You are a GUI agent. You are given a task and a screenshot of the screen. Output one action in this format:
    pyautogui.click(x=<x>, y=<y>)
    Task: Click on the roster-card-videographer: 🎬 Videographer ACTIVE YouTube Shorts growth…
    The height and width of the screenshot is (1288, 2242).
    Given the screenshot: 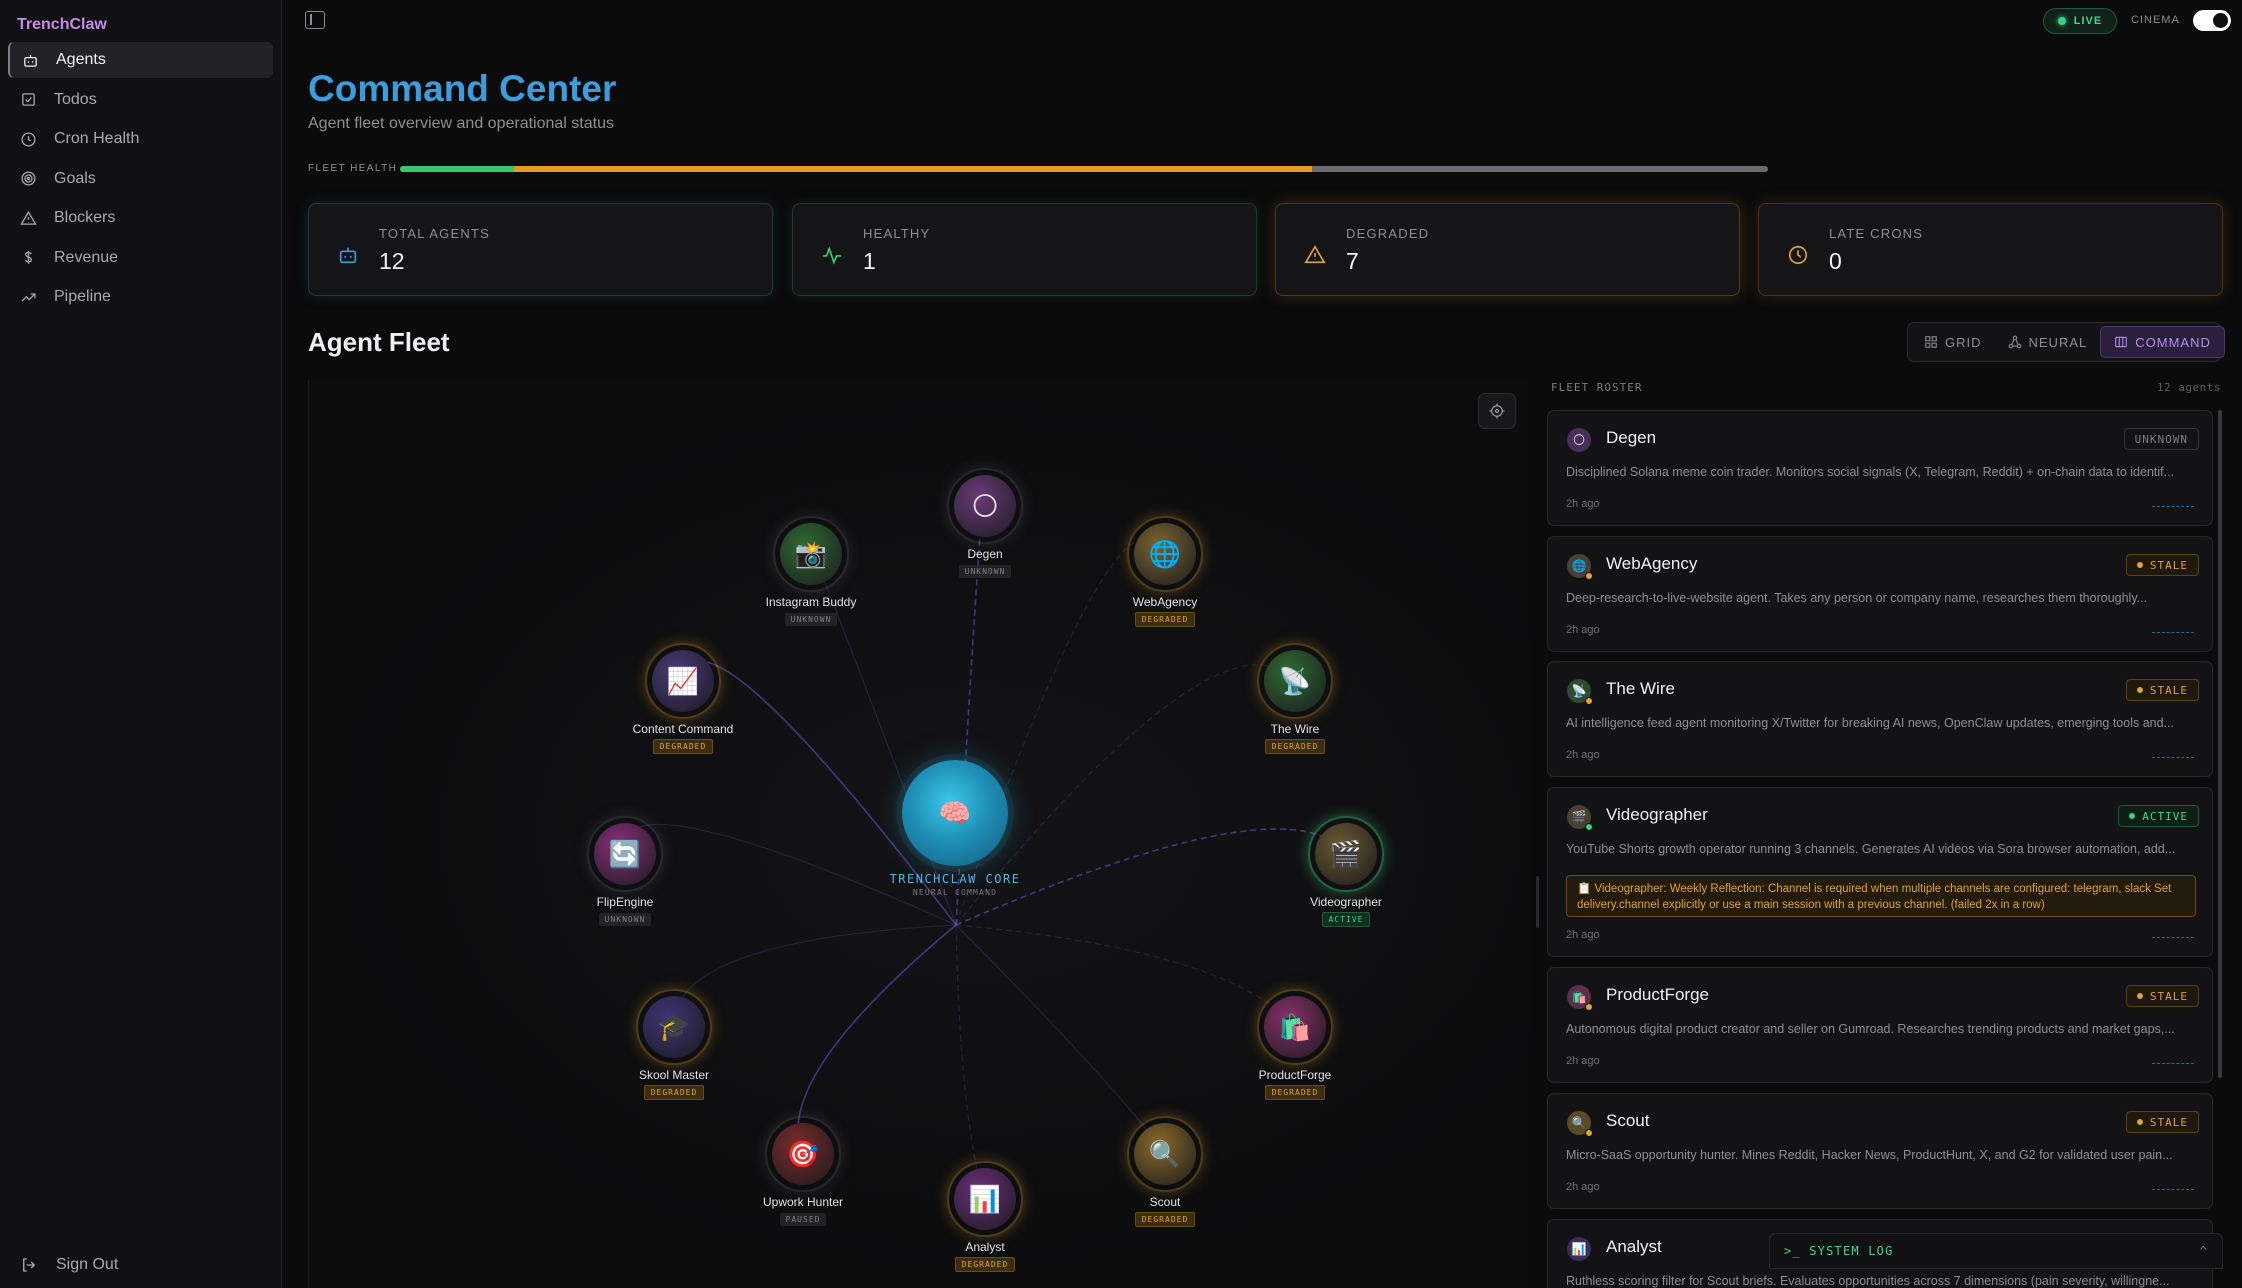 What is the action you would take?
    pyautogui.click(x=1880, y=872)
    